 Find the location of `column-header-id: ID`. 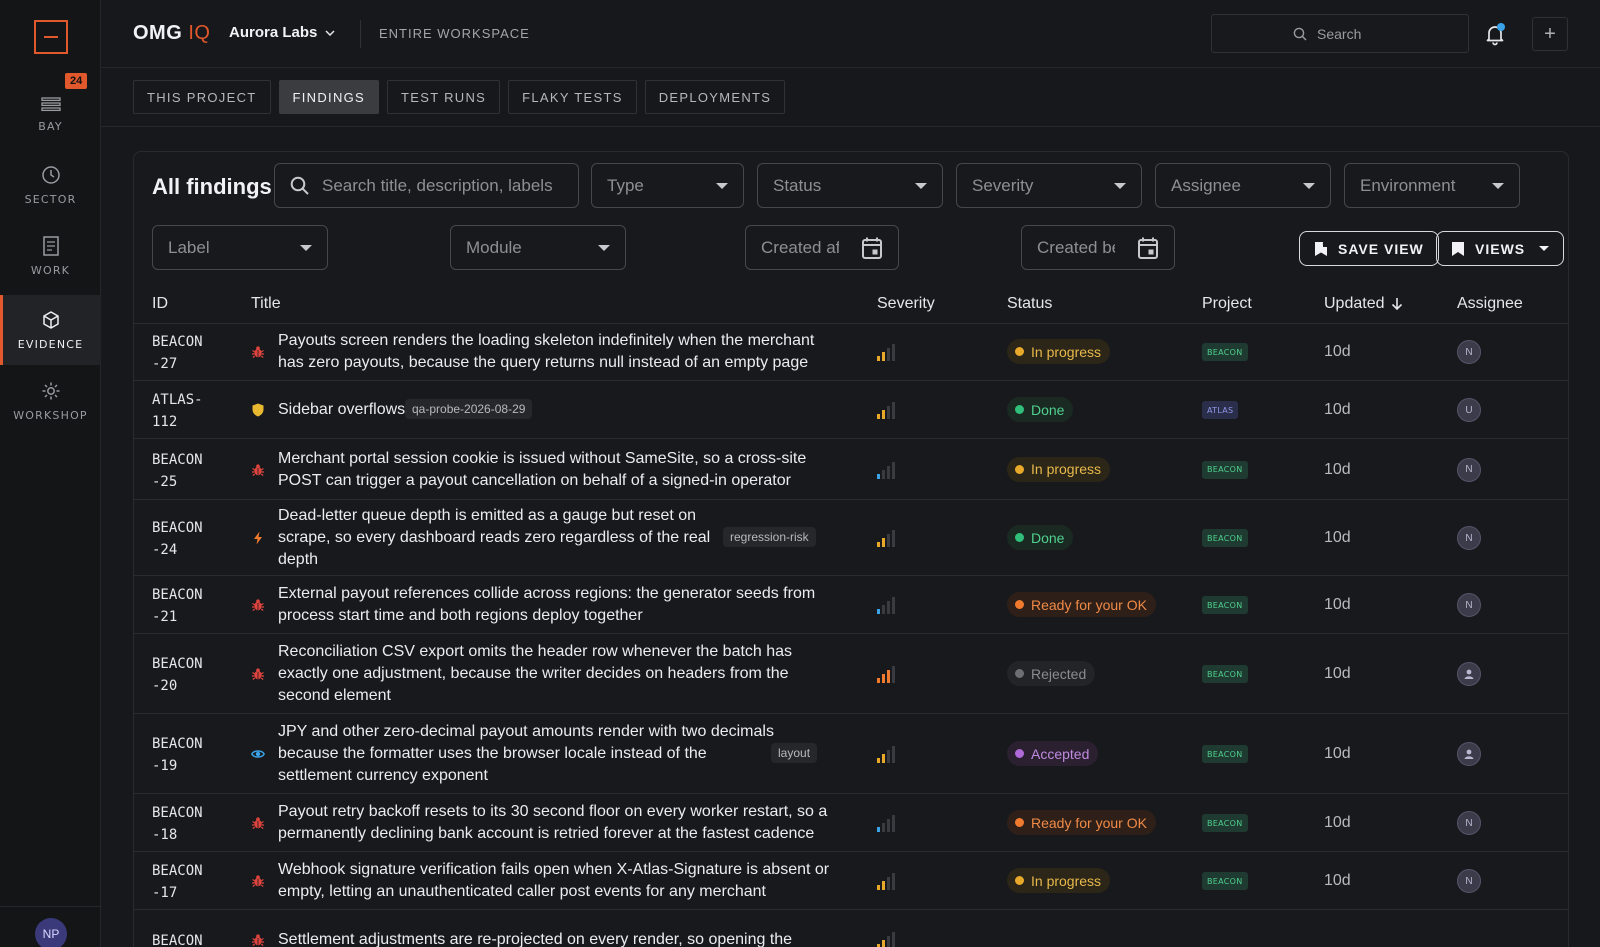

column-header-id: ID is located at coordinates (160, 304).